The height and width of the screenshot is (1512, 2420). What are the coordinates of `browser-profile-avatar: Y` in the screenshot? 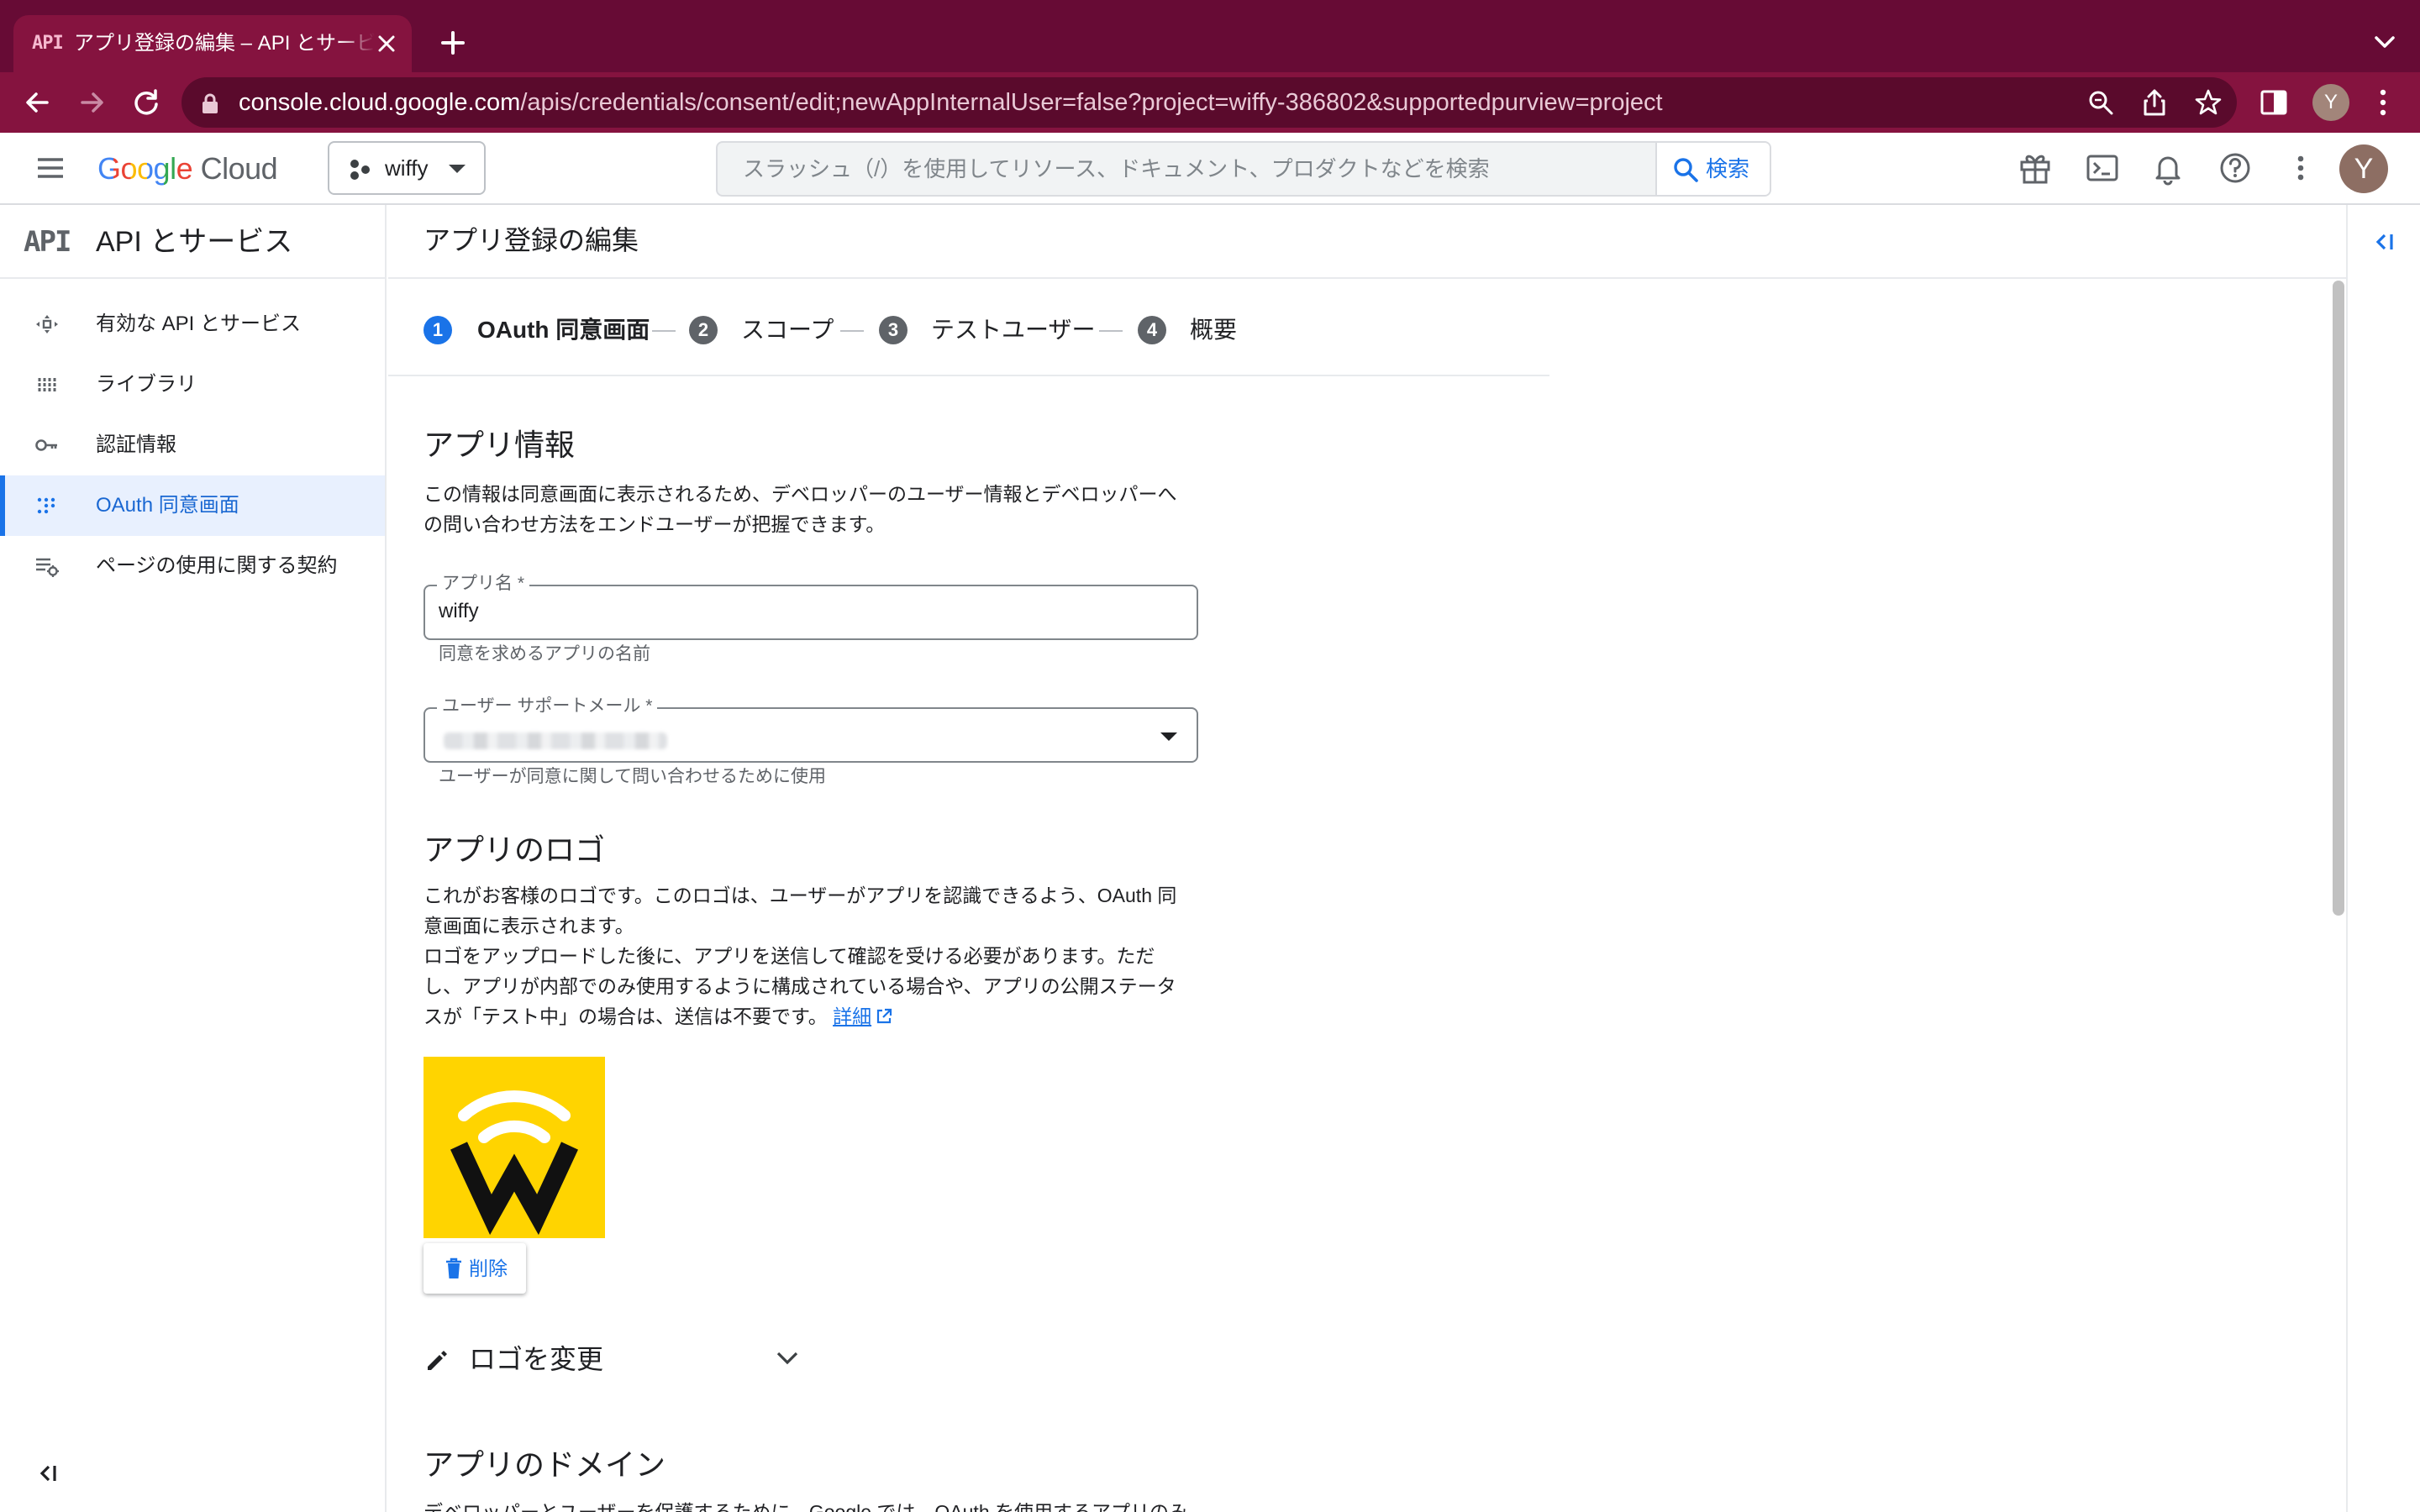 It's located at (2330, 102).